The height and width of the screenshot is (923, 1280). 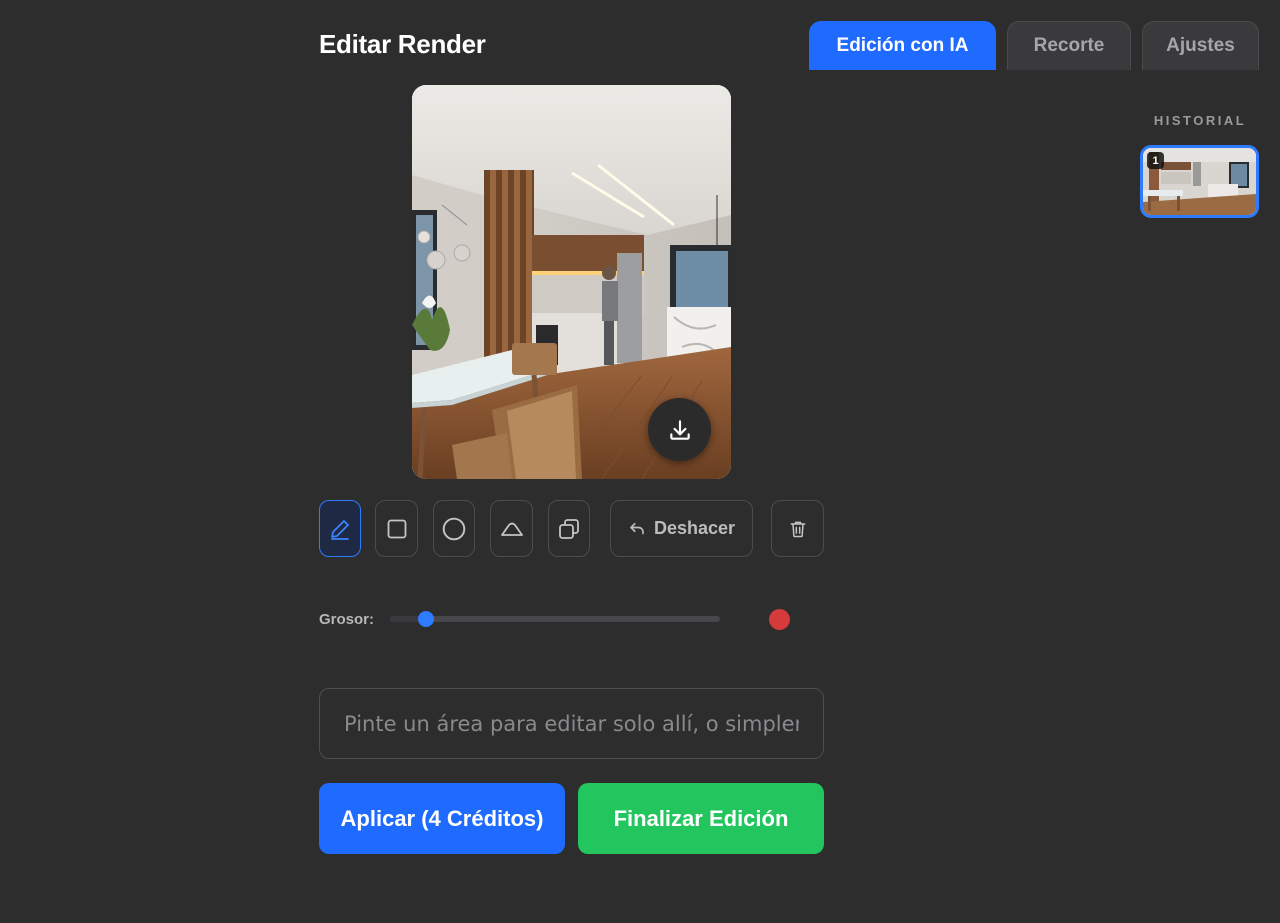 I want to click on undo-button: Deshacer, so click(x=681, y=528).